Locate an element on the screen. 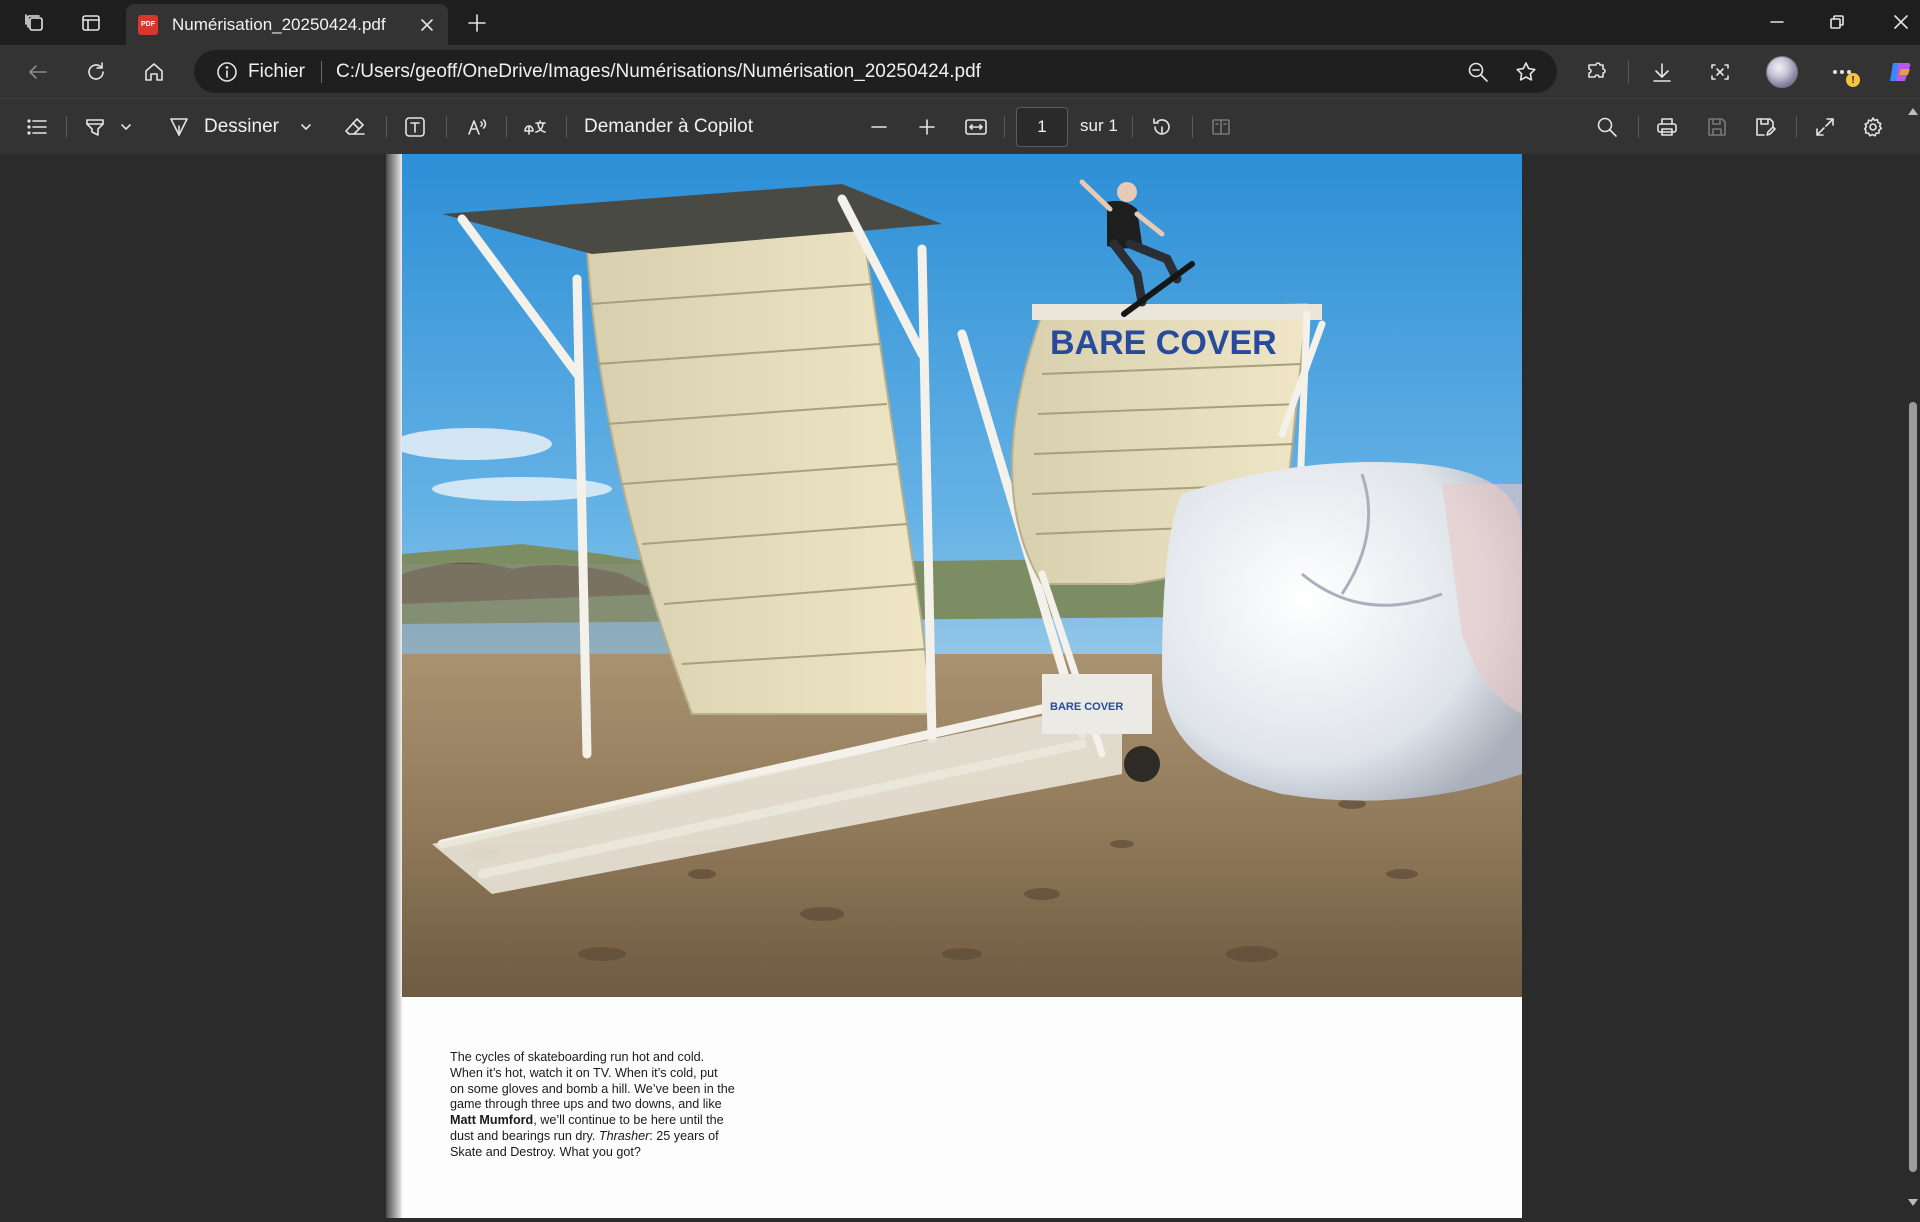 The height and width of the screenshot is (1222, 1920). save-icon is located at coordinates (1717, 127).